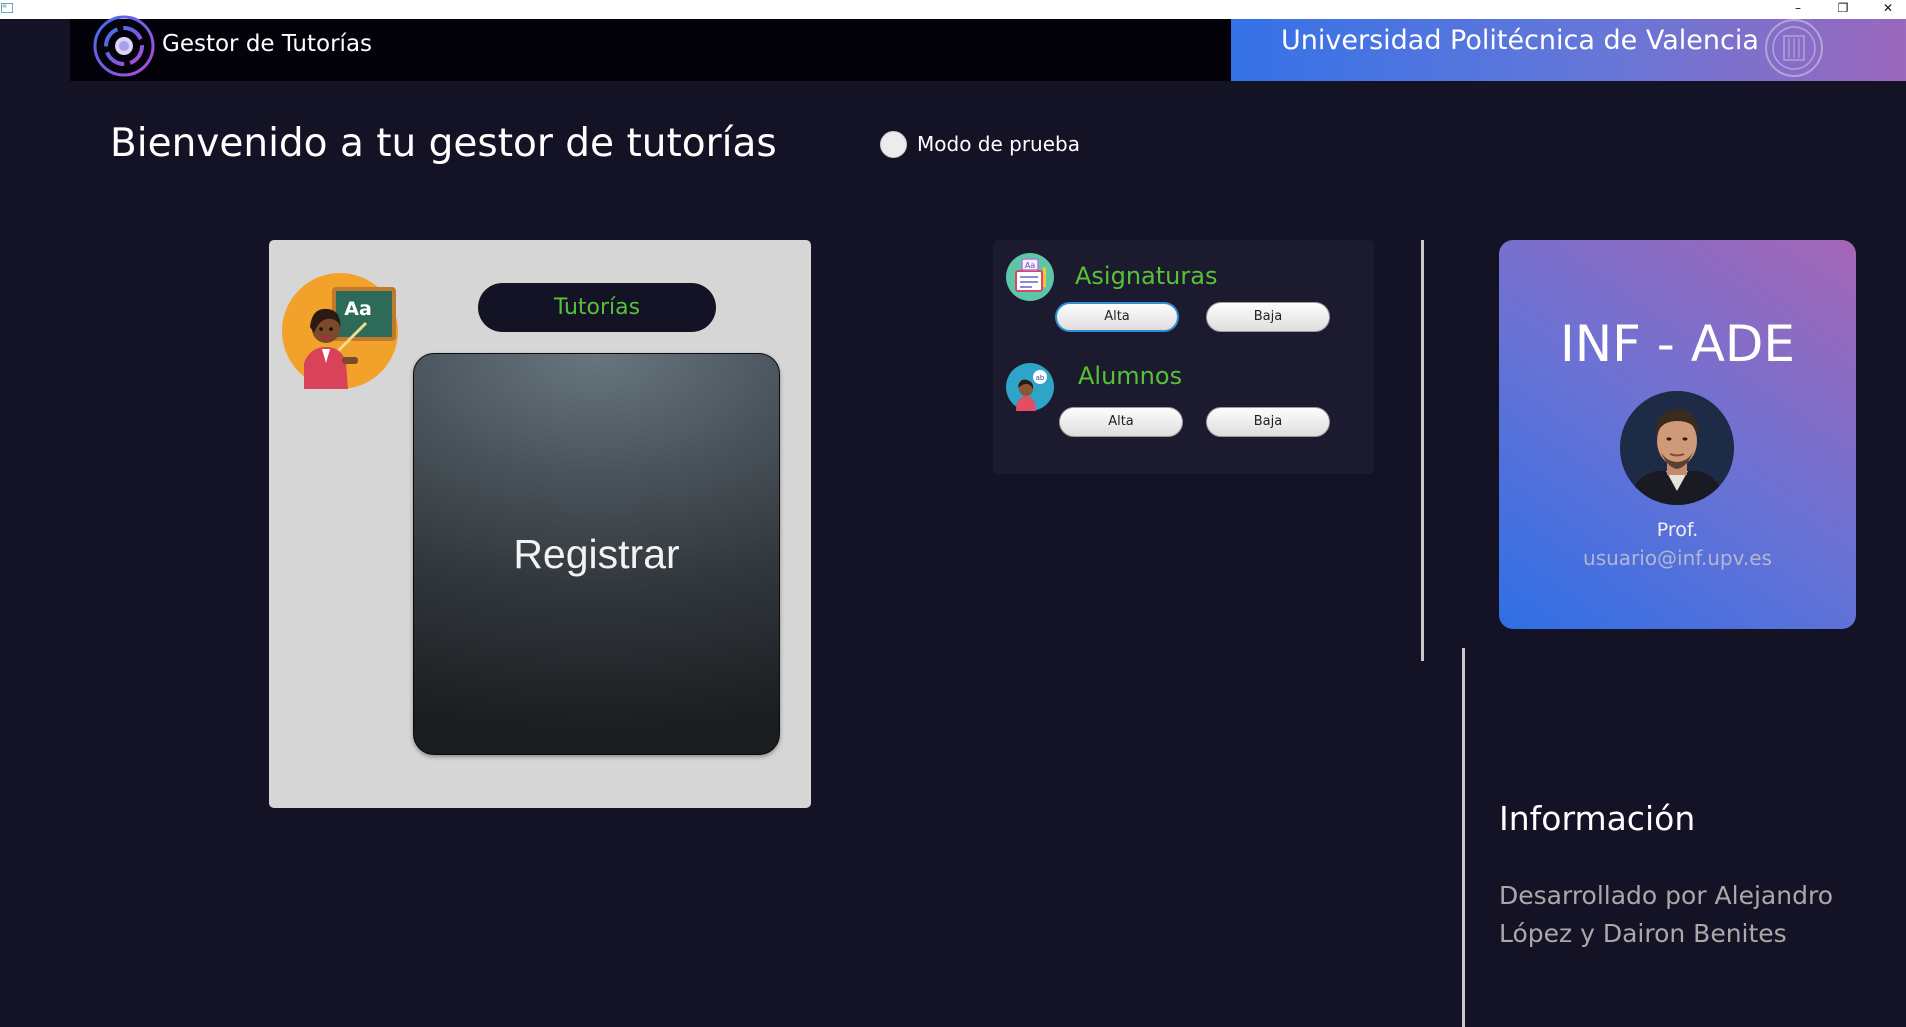 The image size is (1906, 1027). What do you see at coordinates (1030, 387) in the screenshot?
I see `student-avatar-icon: ab` at bounding box center [1030, 387].